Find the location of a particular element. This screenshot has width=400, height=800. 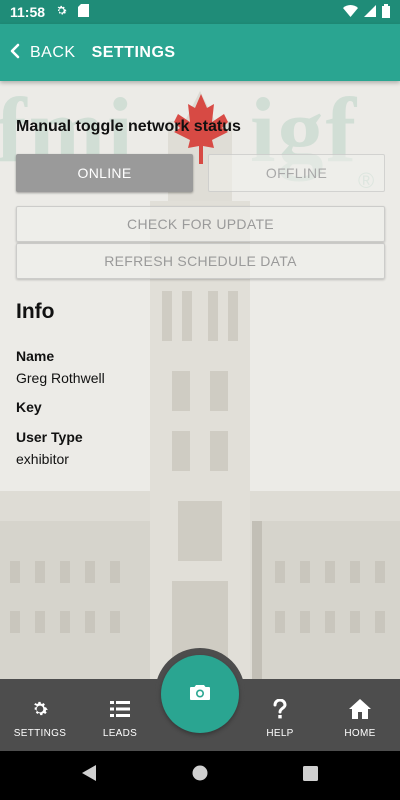

key-label: Key is located at coordinates (29, 407).